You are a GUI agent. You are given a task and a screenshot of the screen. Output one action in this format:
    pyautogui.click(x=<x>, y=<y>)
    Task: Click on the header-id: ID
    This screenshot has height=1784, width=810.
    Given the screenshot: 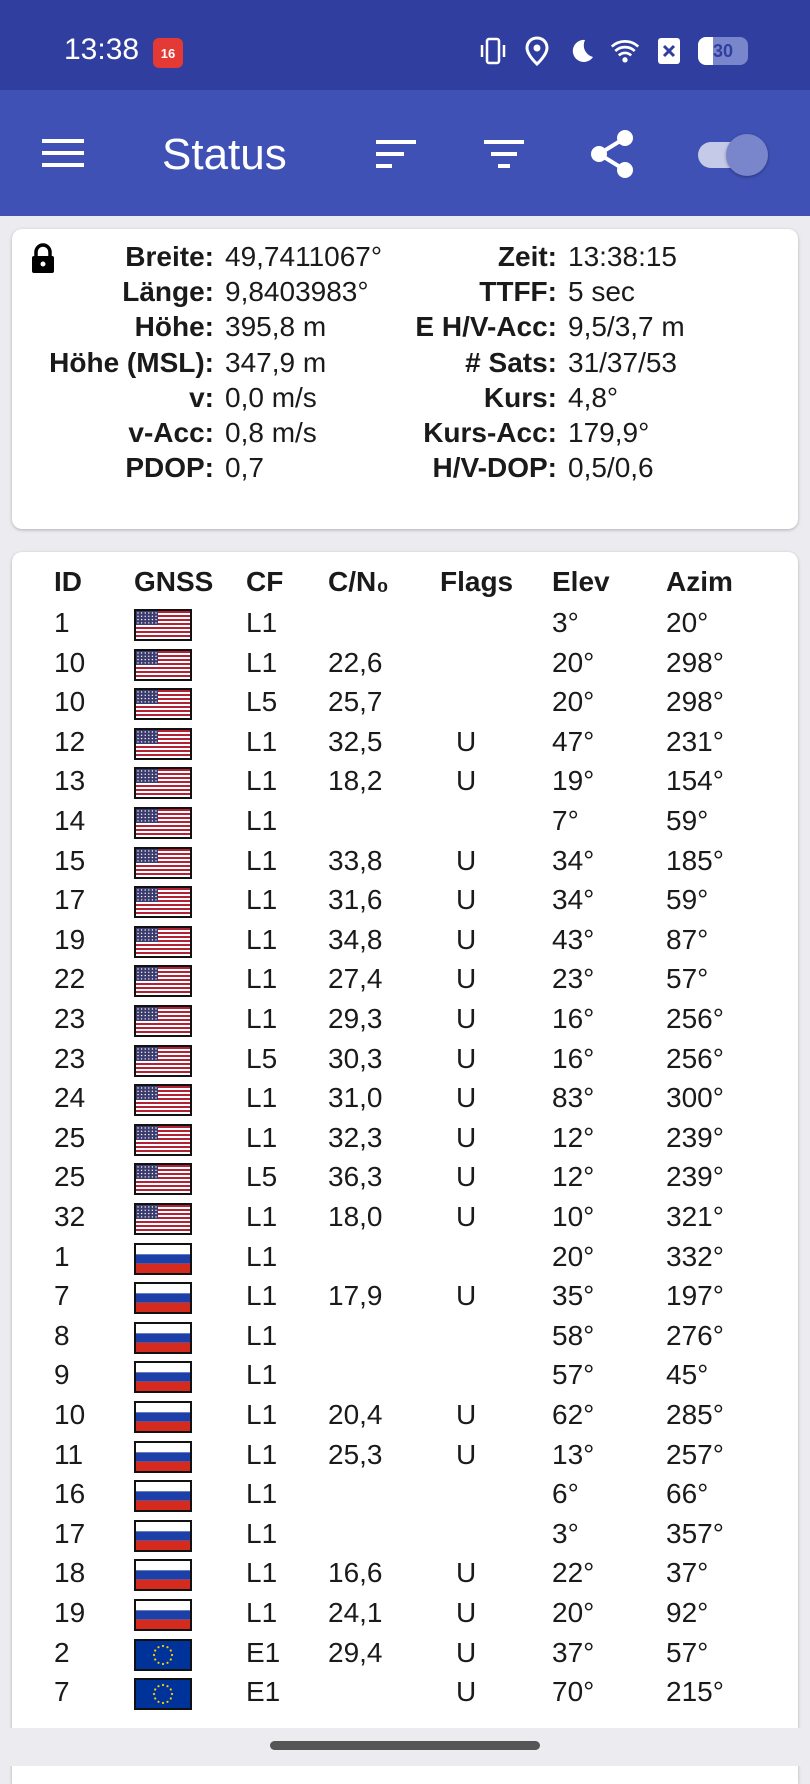 What is the action you would take?
    pyautogui.click(x=68, y=582)
    